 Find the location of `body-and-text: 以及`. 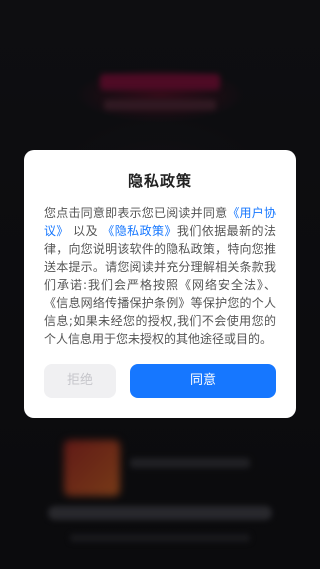

body-and-text: 以及 is located at coordinates (86, 231).